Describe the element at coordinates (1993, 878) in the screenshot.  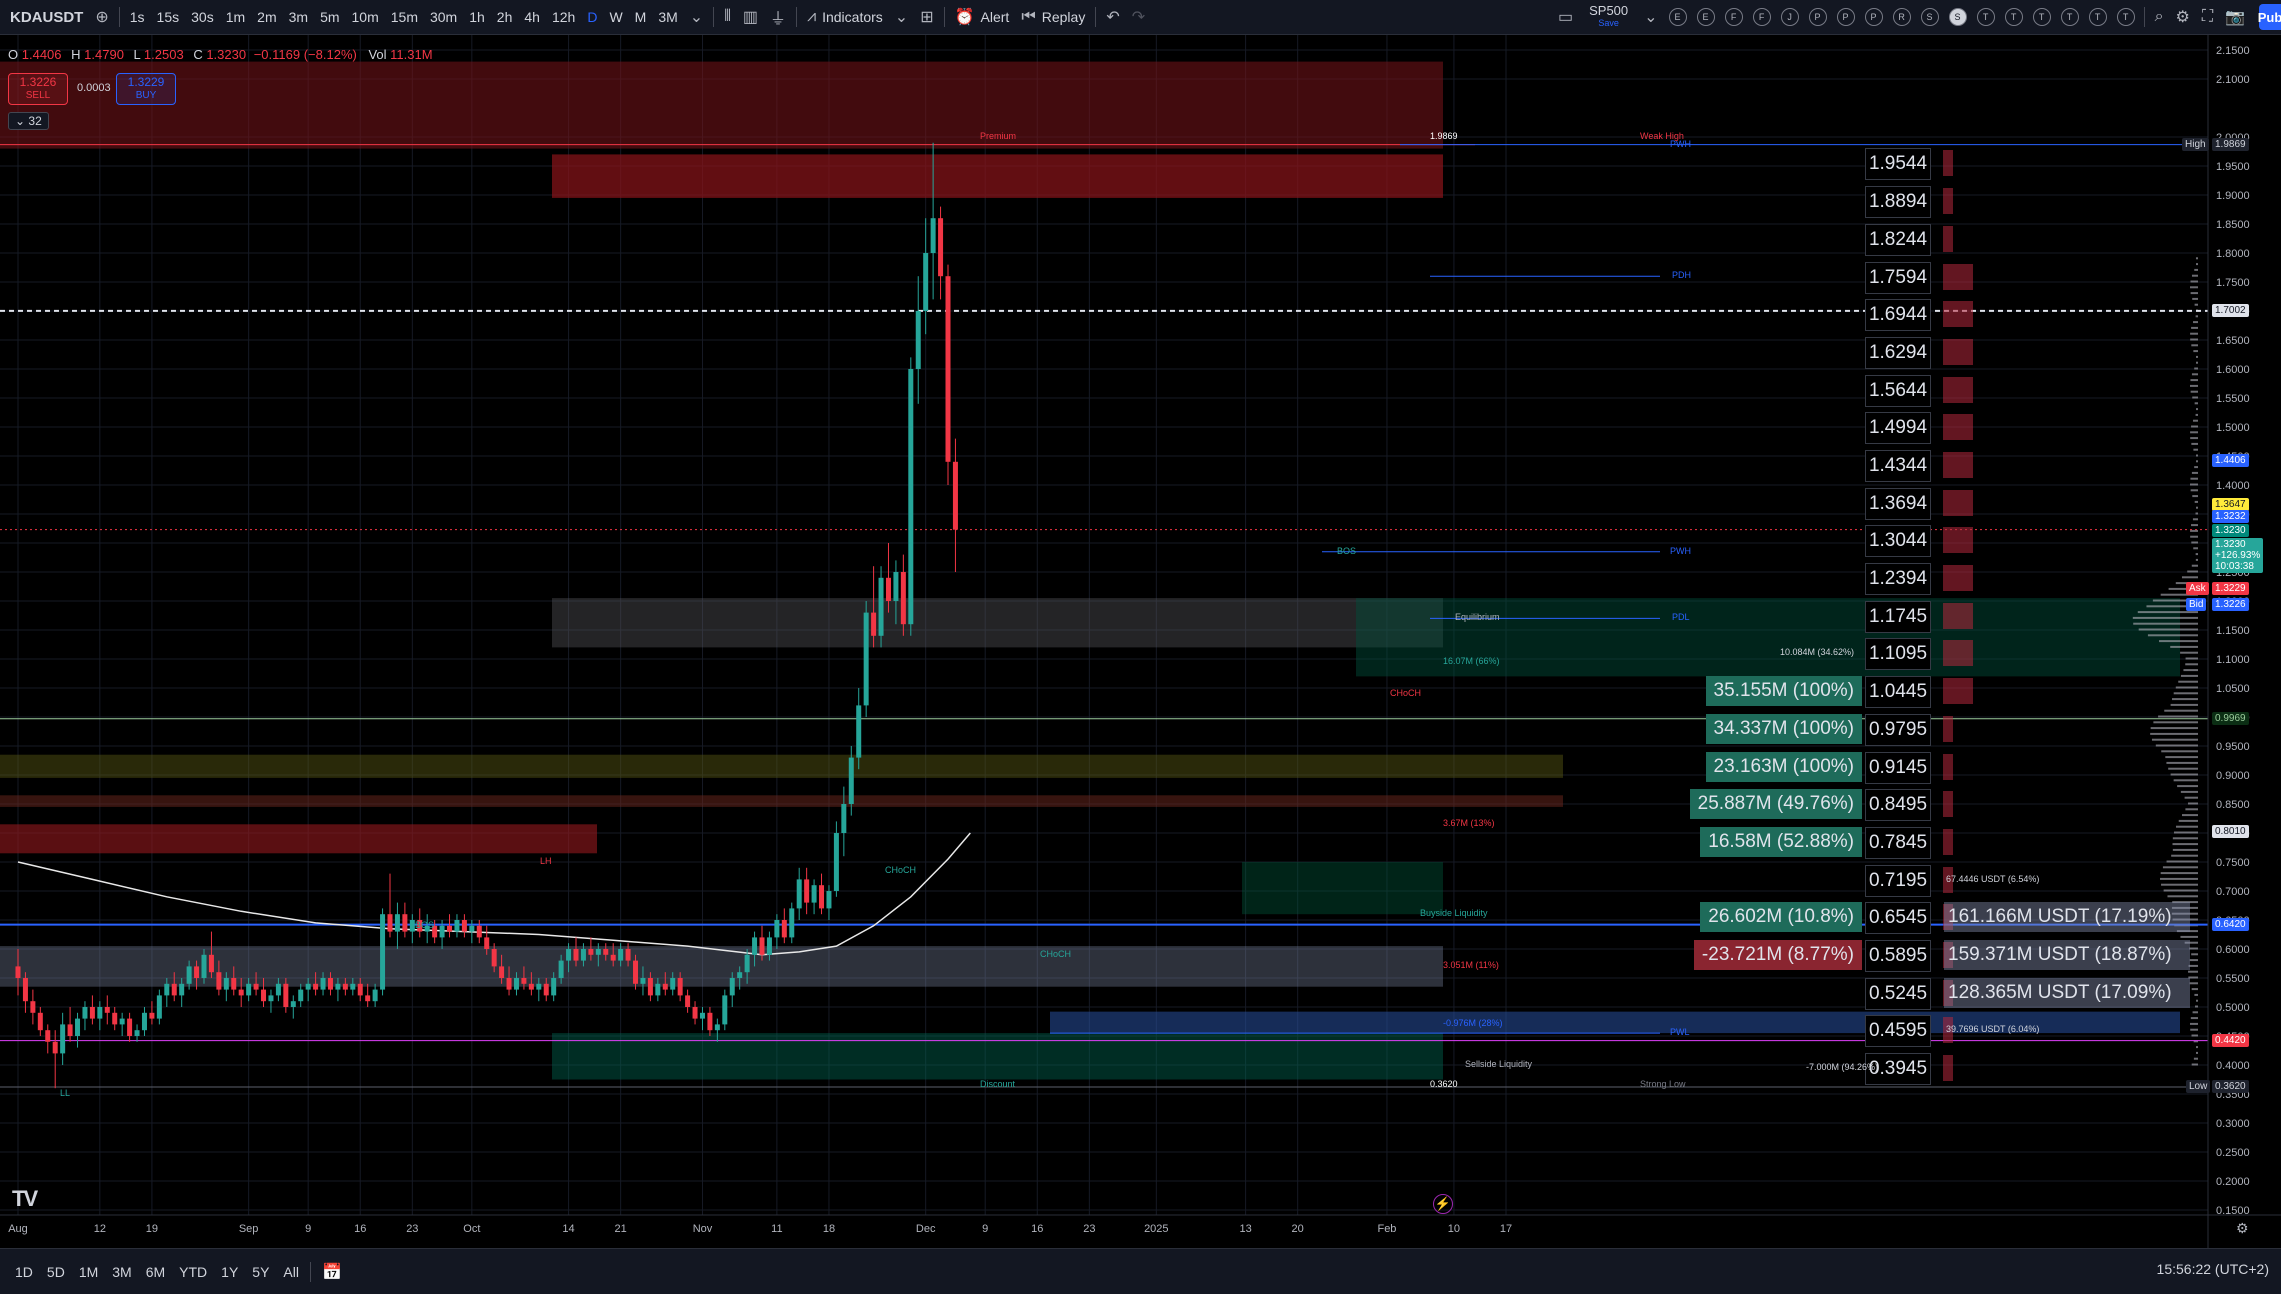
I see `small-usdt-label: 67.4446 USDT (6.54%)` at that location.